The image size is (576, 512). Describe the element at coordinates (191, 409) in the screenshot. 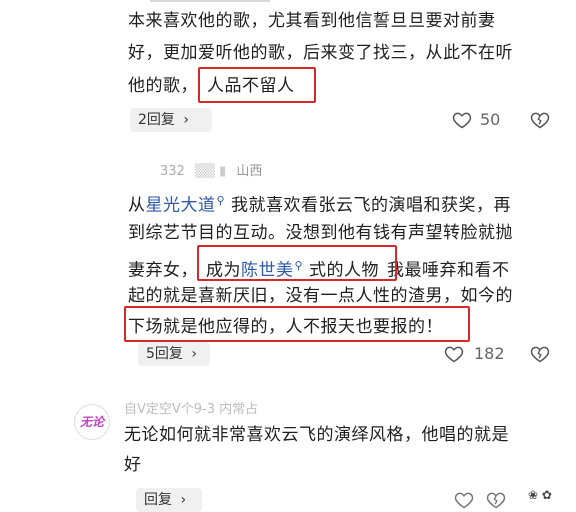

I see `comment-3-meta: 自V定空V个9-3 内常占` at that location.